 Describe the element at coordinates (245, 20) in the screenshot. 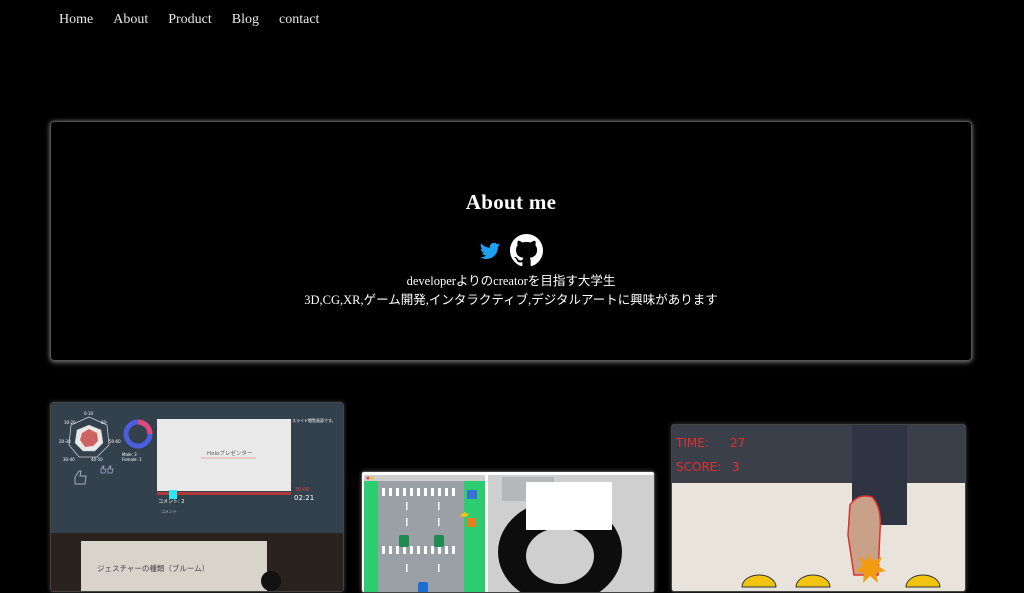

I see `nav-blog: Blog` at that location.